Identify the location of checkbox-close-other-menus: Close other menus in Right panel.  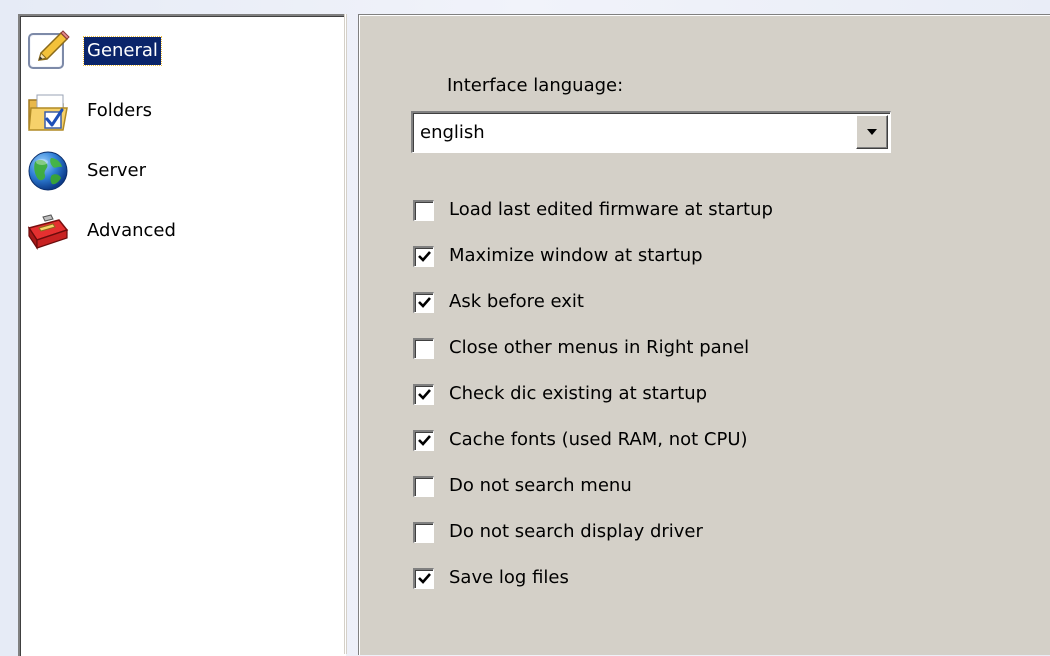
(581, 348).